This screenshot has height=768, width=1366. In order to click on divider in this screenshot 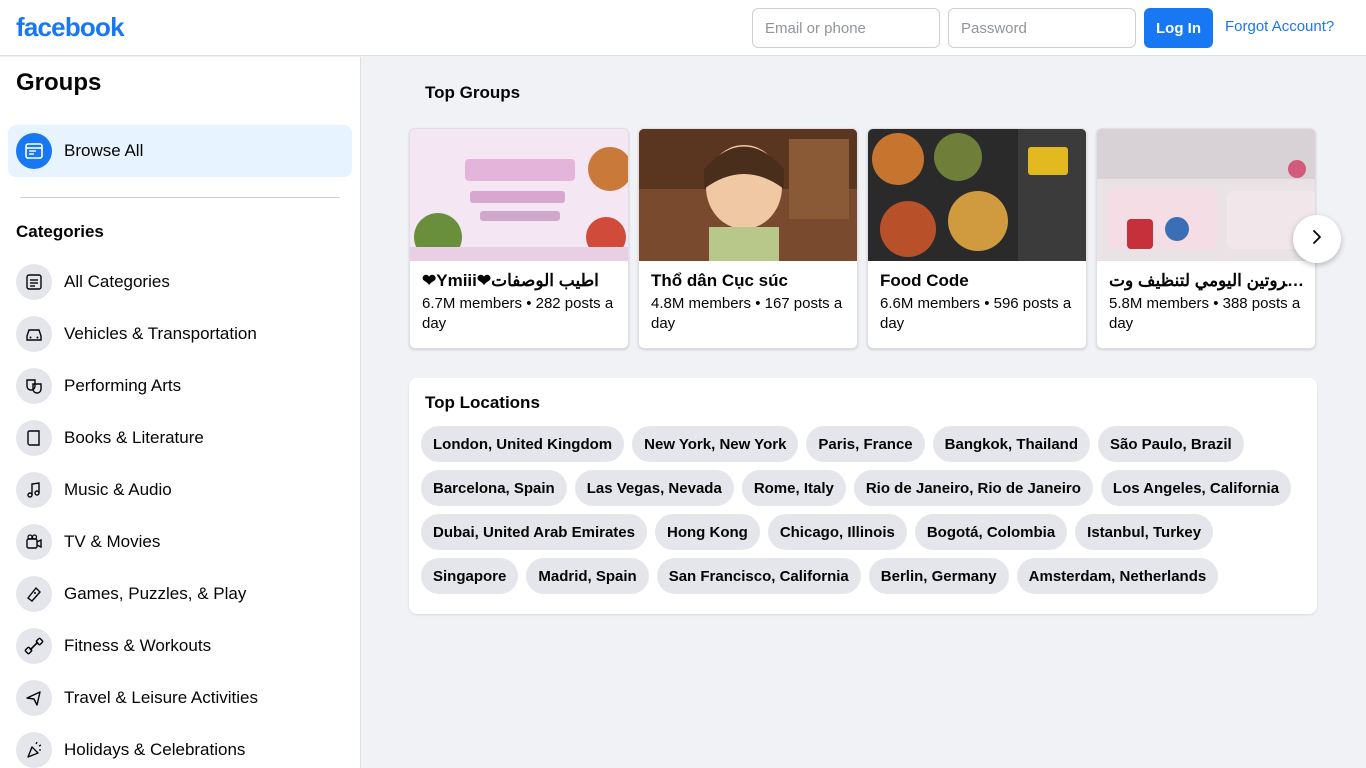, I will do `click(180, 197)`.